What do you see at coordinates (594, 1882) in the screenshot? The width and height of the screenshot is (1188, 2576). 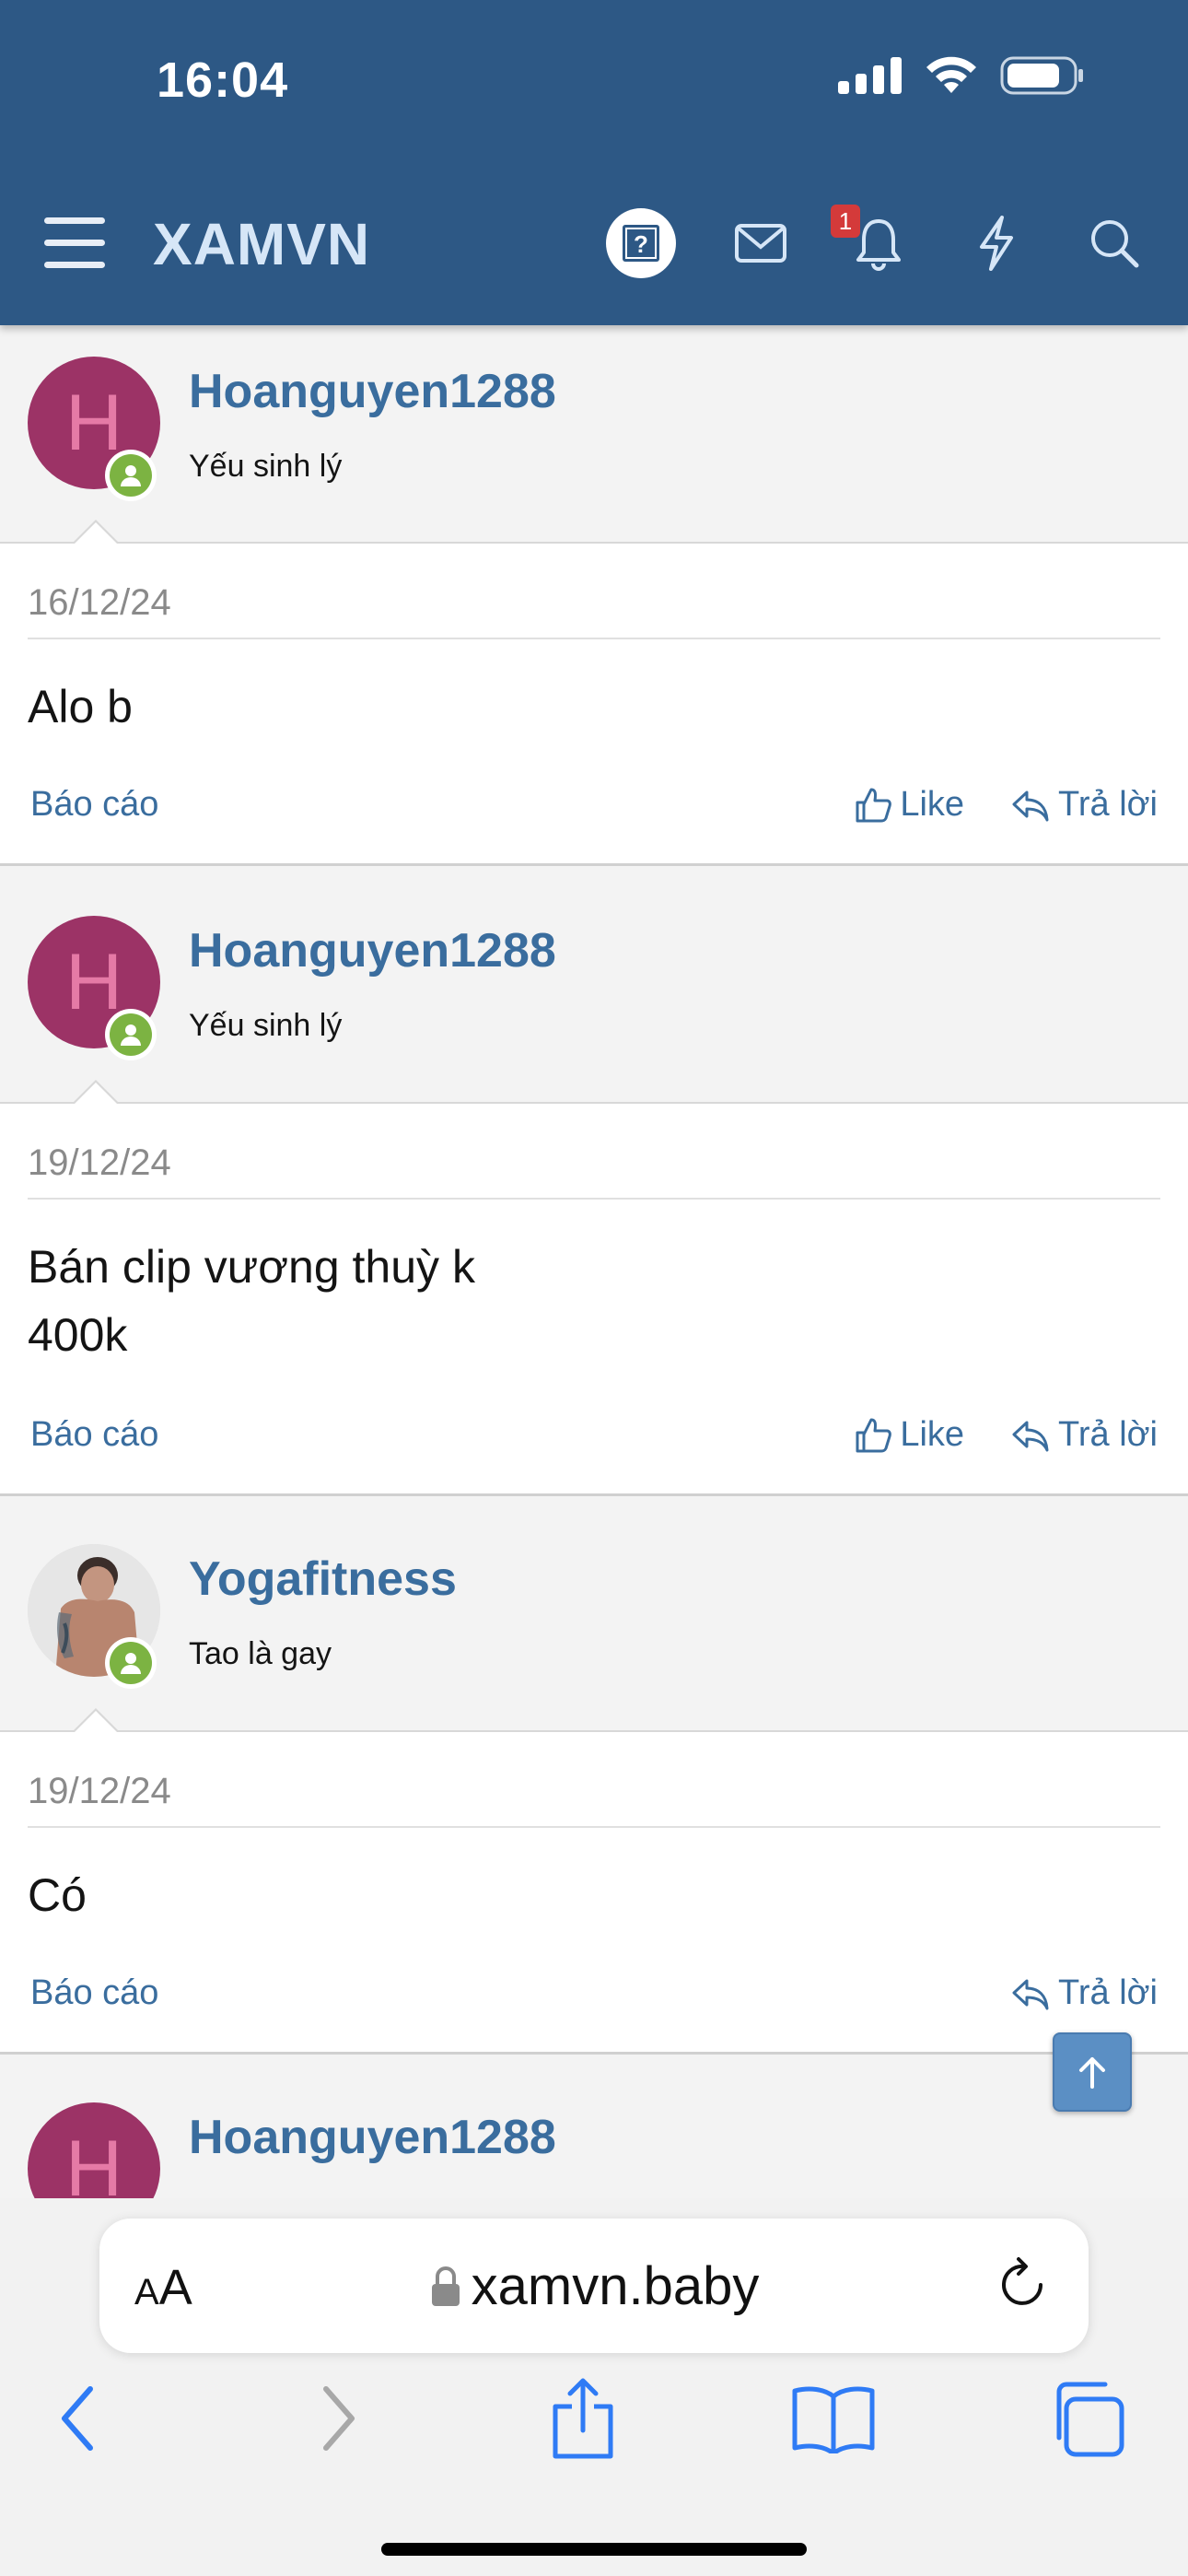 I see `post-body: 19/12/24 Có Báo cáo Trả lời` at bounding box center [594, 1882].